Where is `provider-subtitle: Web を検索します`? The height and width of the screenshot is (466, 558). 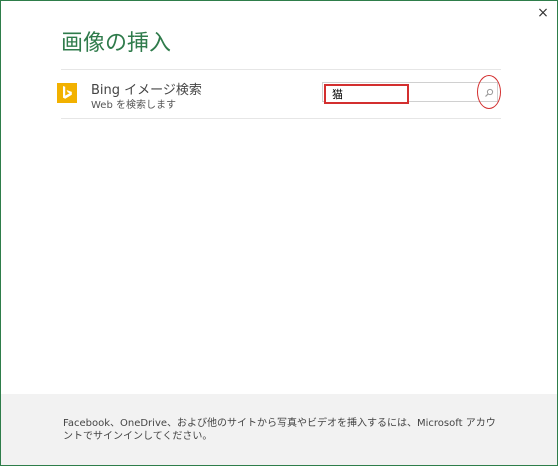 provider-subtitle: Web を検索します is located at coordinates (133, 105).